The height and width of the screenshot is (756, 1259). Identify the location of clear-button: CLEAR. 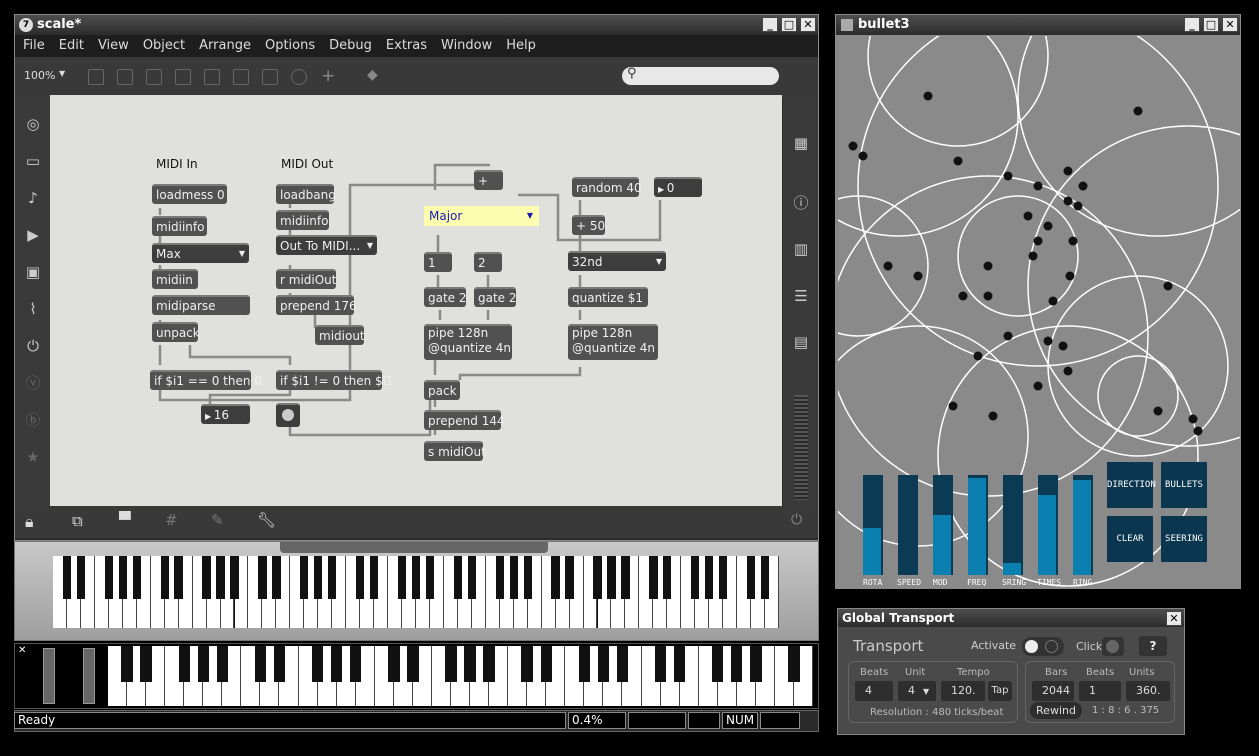
(1130, 539).